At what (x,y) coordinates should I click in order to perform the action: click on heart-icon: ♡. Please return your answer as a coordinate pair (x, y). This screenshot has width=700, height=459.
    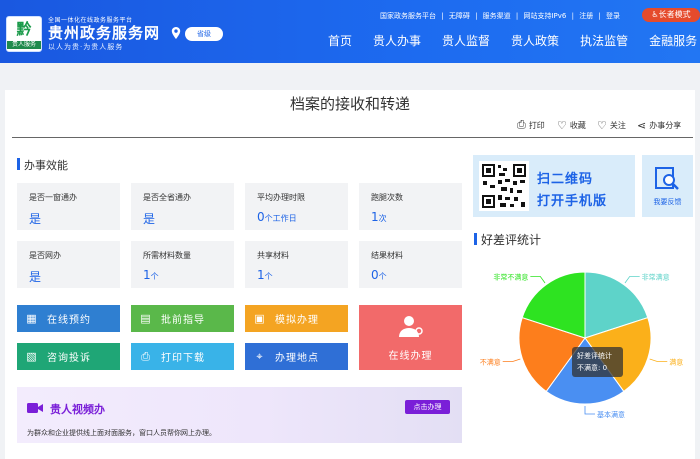
    Looking at the image, I should click on (562, 125).